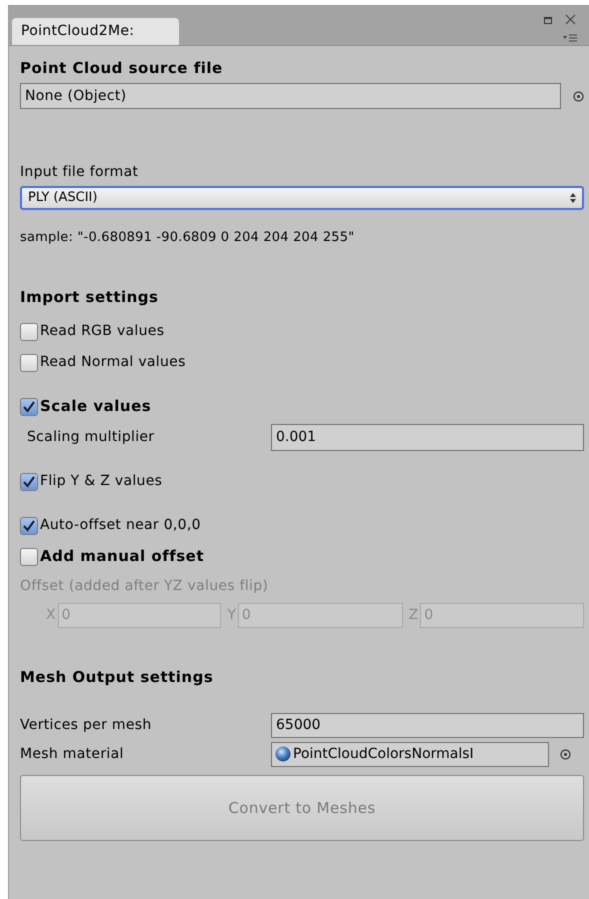  I want to click on axis-label: X, so click(51, 615).